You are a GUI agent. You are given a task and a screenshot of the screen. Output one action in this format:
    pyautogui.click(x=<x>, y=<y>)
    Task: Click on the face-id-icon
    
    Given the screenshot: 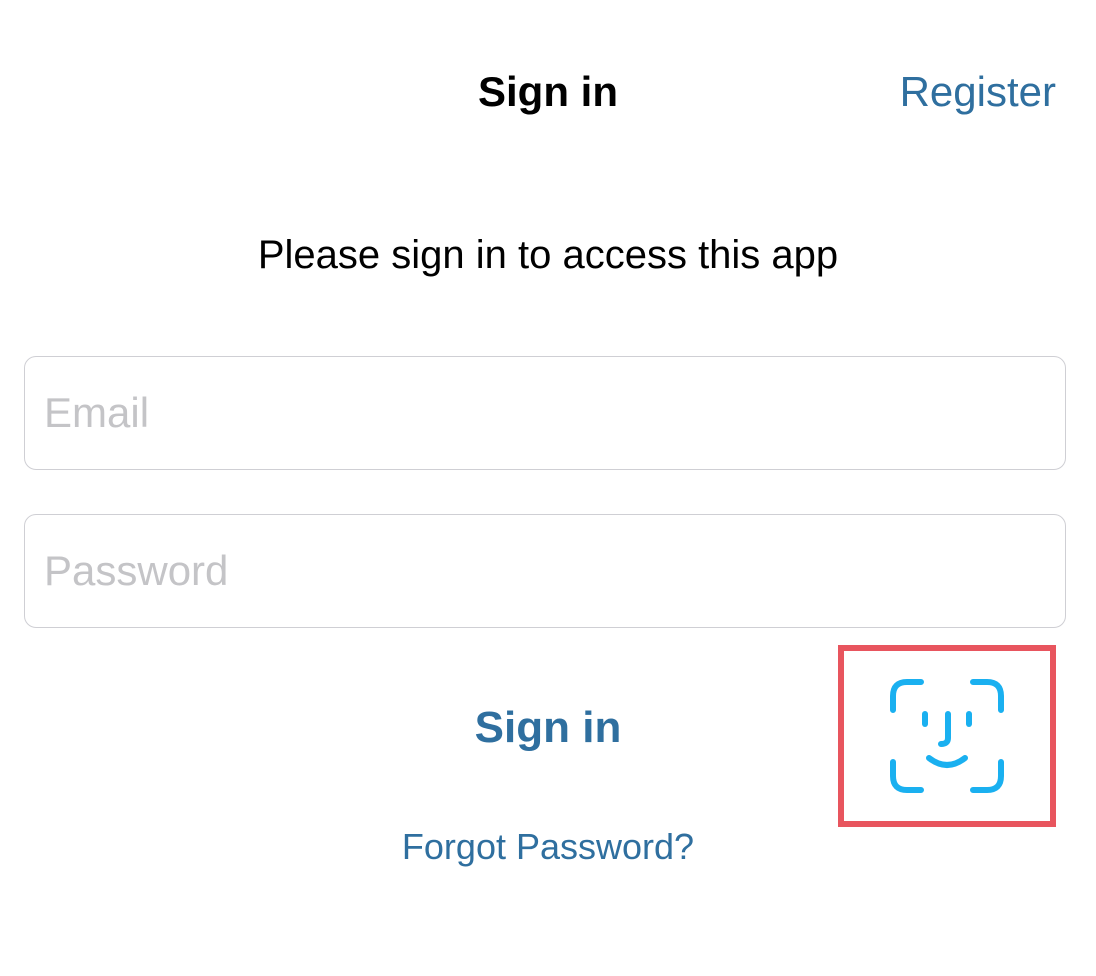 What is the action you would take?
    pyautogui.click(x=947, y=736)
    